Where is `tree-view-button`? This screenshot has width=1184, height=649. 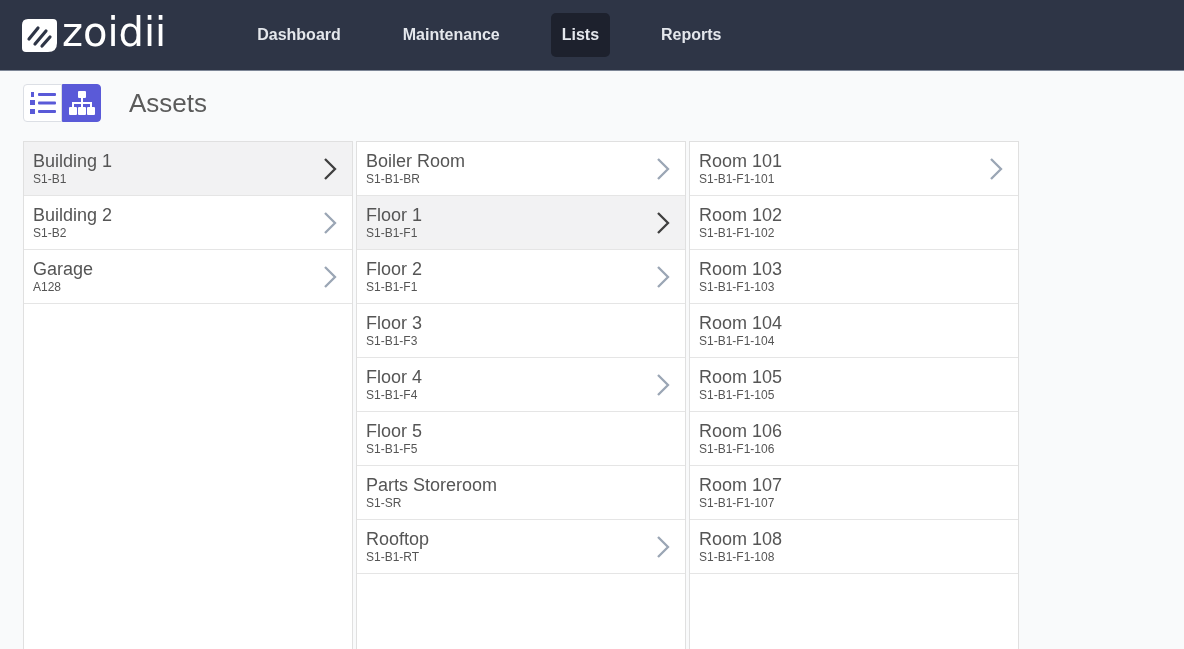
tree-view-button is located at coordinates (81, 103).